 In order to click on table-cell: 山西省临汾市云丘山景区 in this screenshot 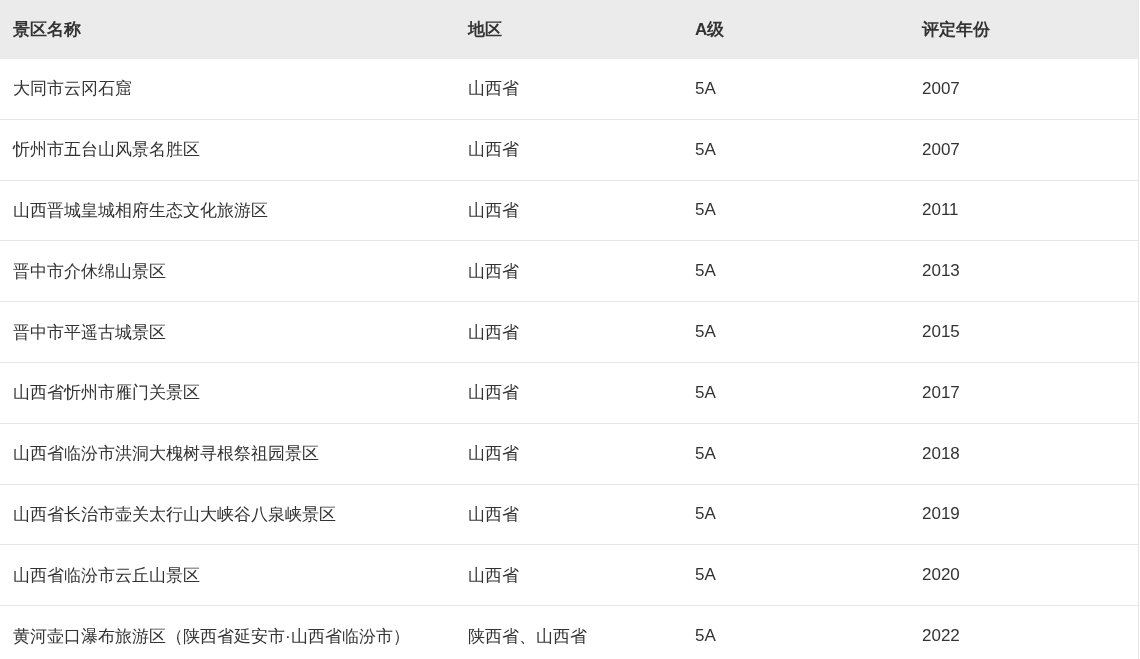, I will do `click(227, 575)`.